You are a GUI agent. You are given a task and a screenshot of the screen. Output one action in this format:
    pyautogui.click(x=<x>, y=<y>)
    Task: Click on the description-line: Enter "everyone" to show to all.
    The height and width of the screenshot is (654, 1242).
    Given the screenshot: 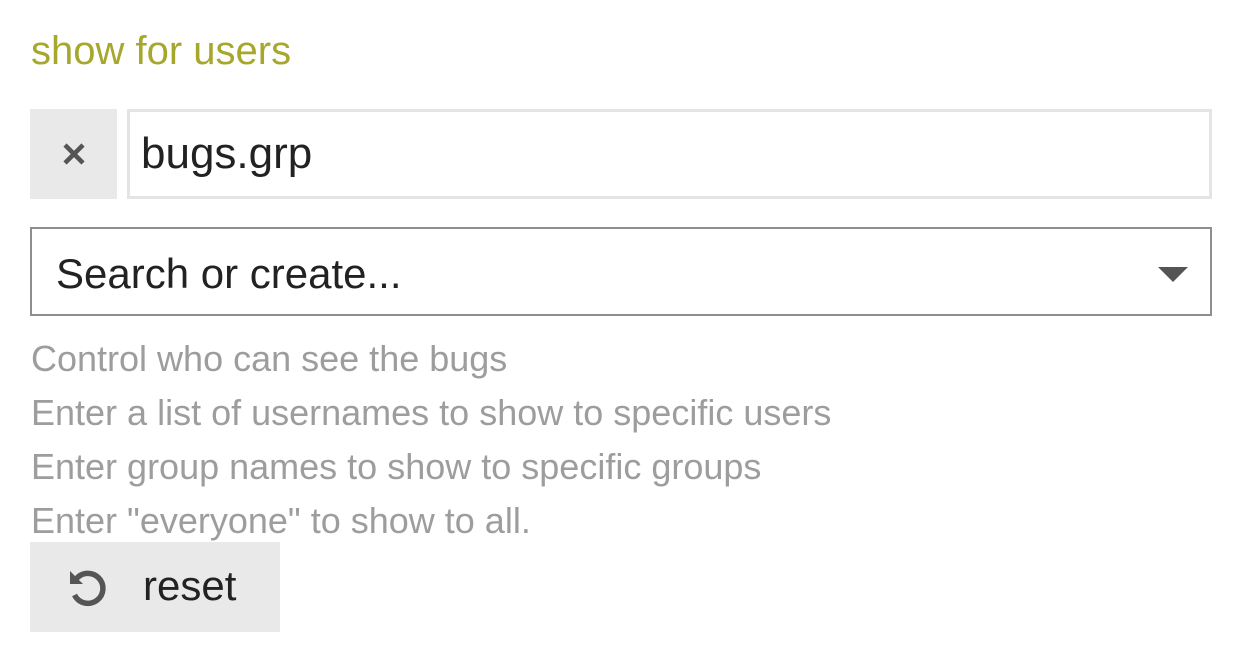 What is the action you would take?
    pyautogui.click(x=281, y=520)
    